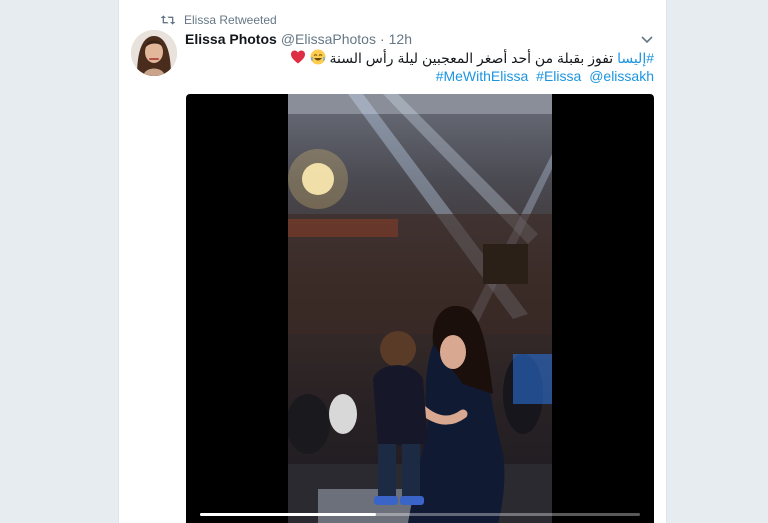 This screenshot has height=523, width=768. Describe the element at coordinates (420, 514) in the screenshot. I see `video-progress-bar` at that location.